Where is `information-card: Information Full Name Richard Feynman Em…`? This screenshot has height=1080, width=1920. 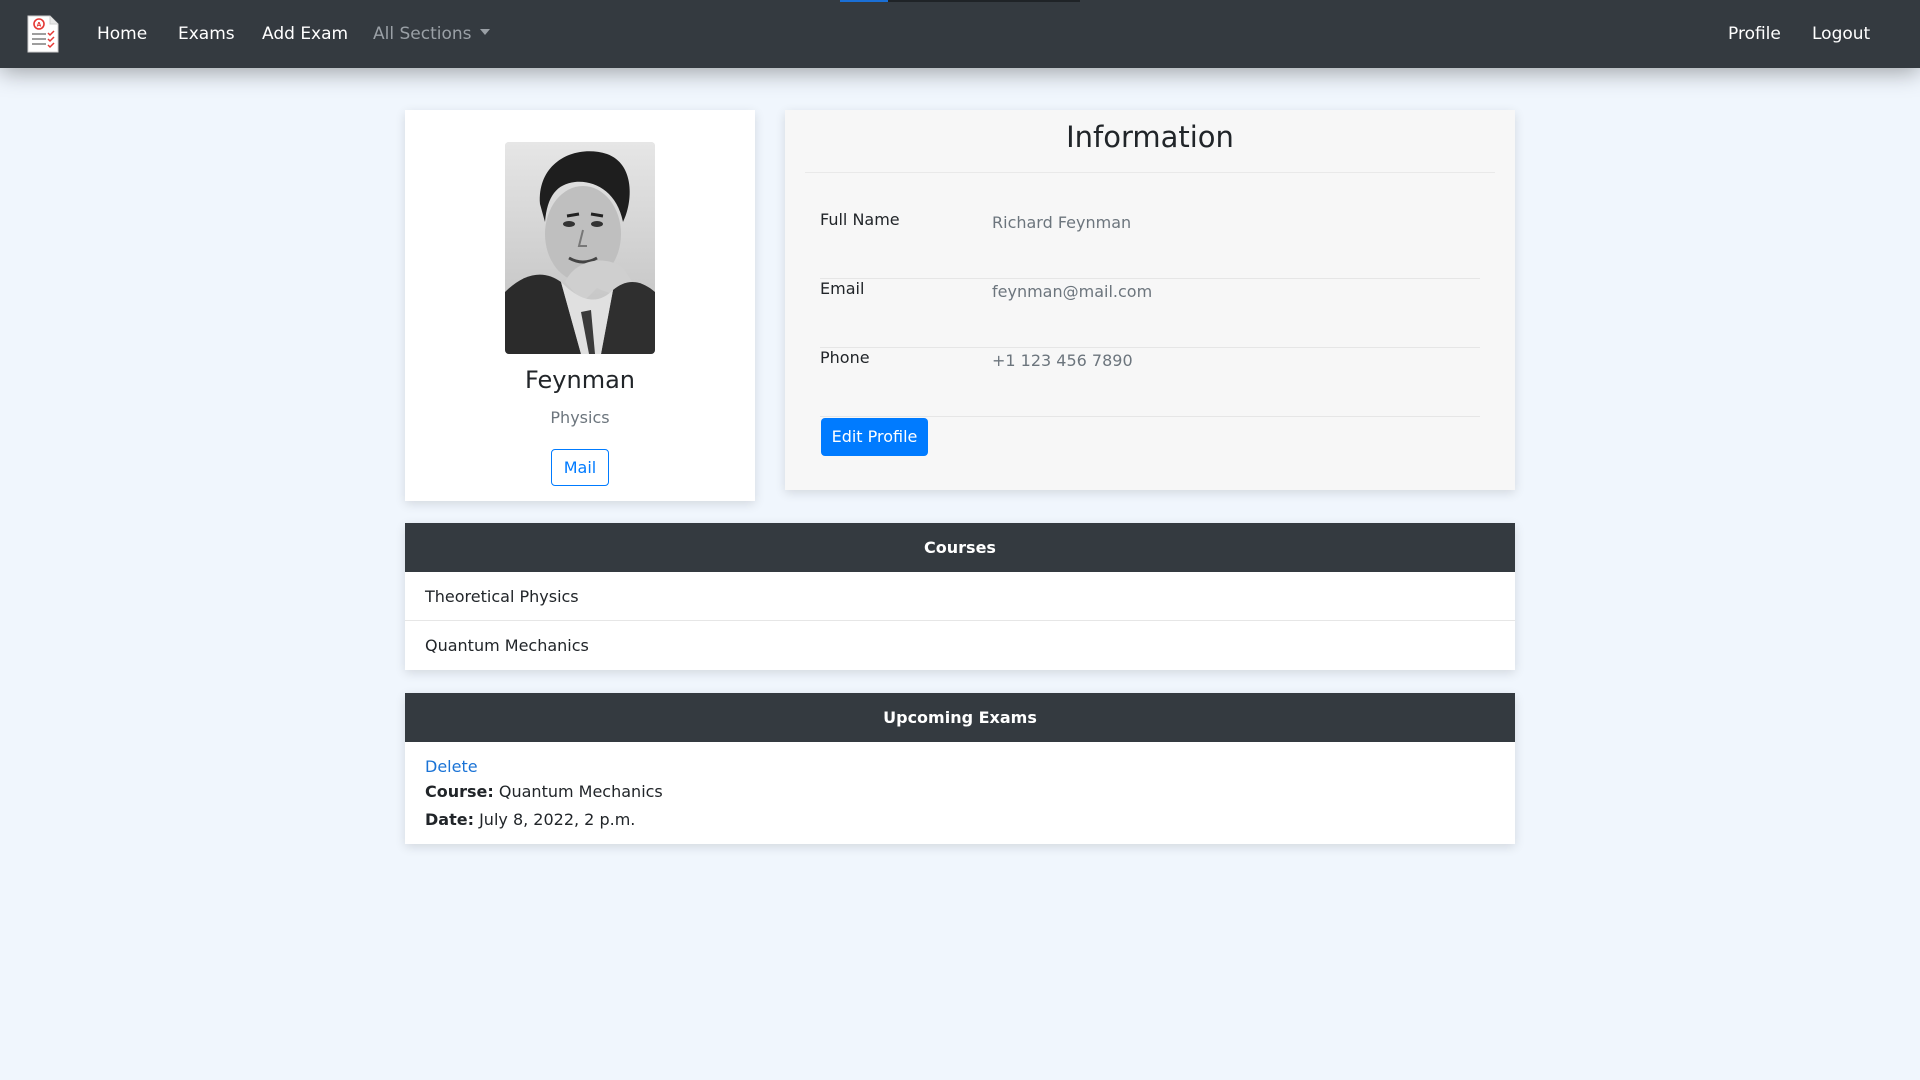 information-card: Information Full Name Richard Feynman Em… is located at coordinates (1150, 300).